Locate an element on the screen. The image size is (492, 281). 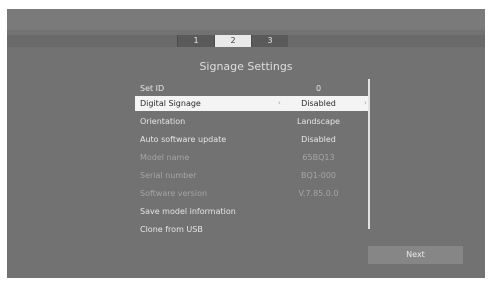
chevron-left-icon: ‹ is located at coordinates (279, 103).